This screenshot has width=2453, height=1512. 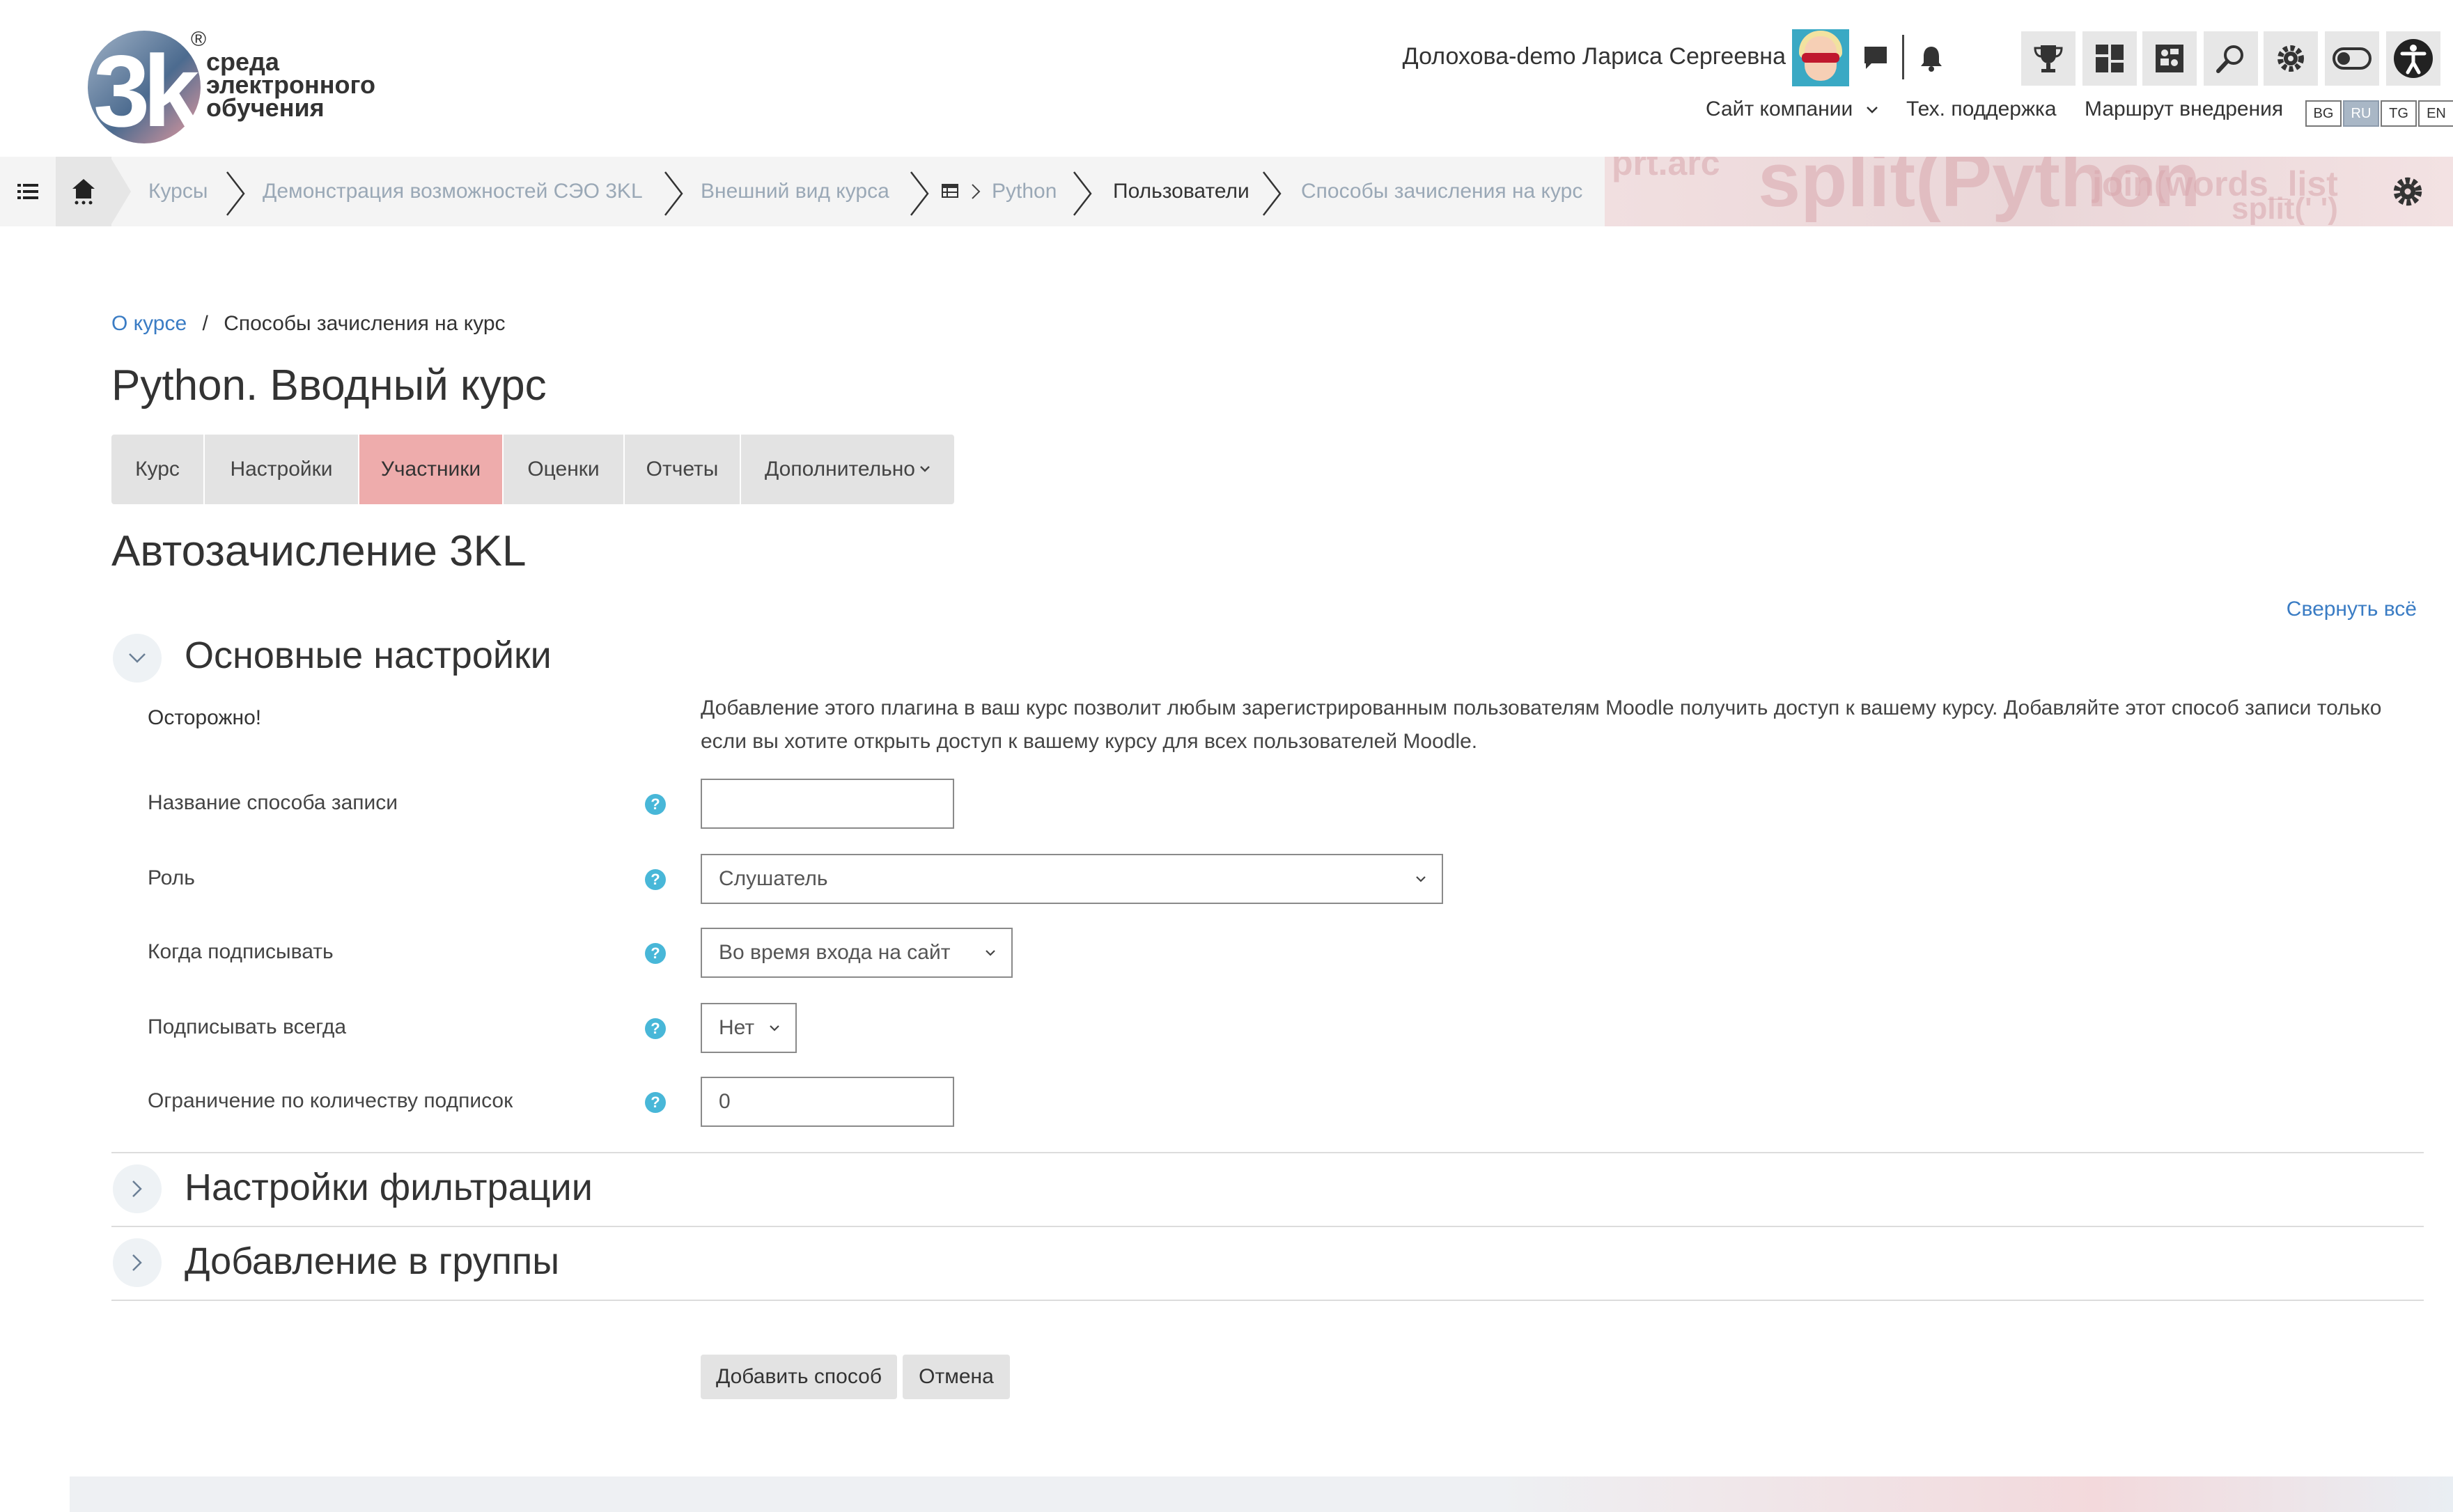 I want to click on section-title-filter: Настройки фильтрации, so click(x=389, y=1188).